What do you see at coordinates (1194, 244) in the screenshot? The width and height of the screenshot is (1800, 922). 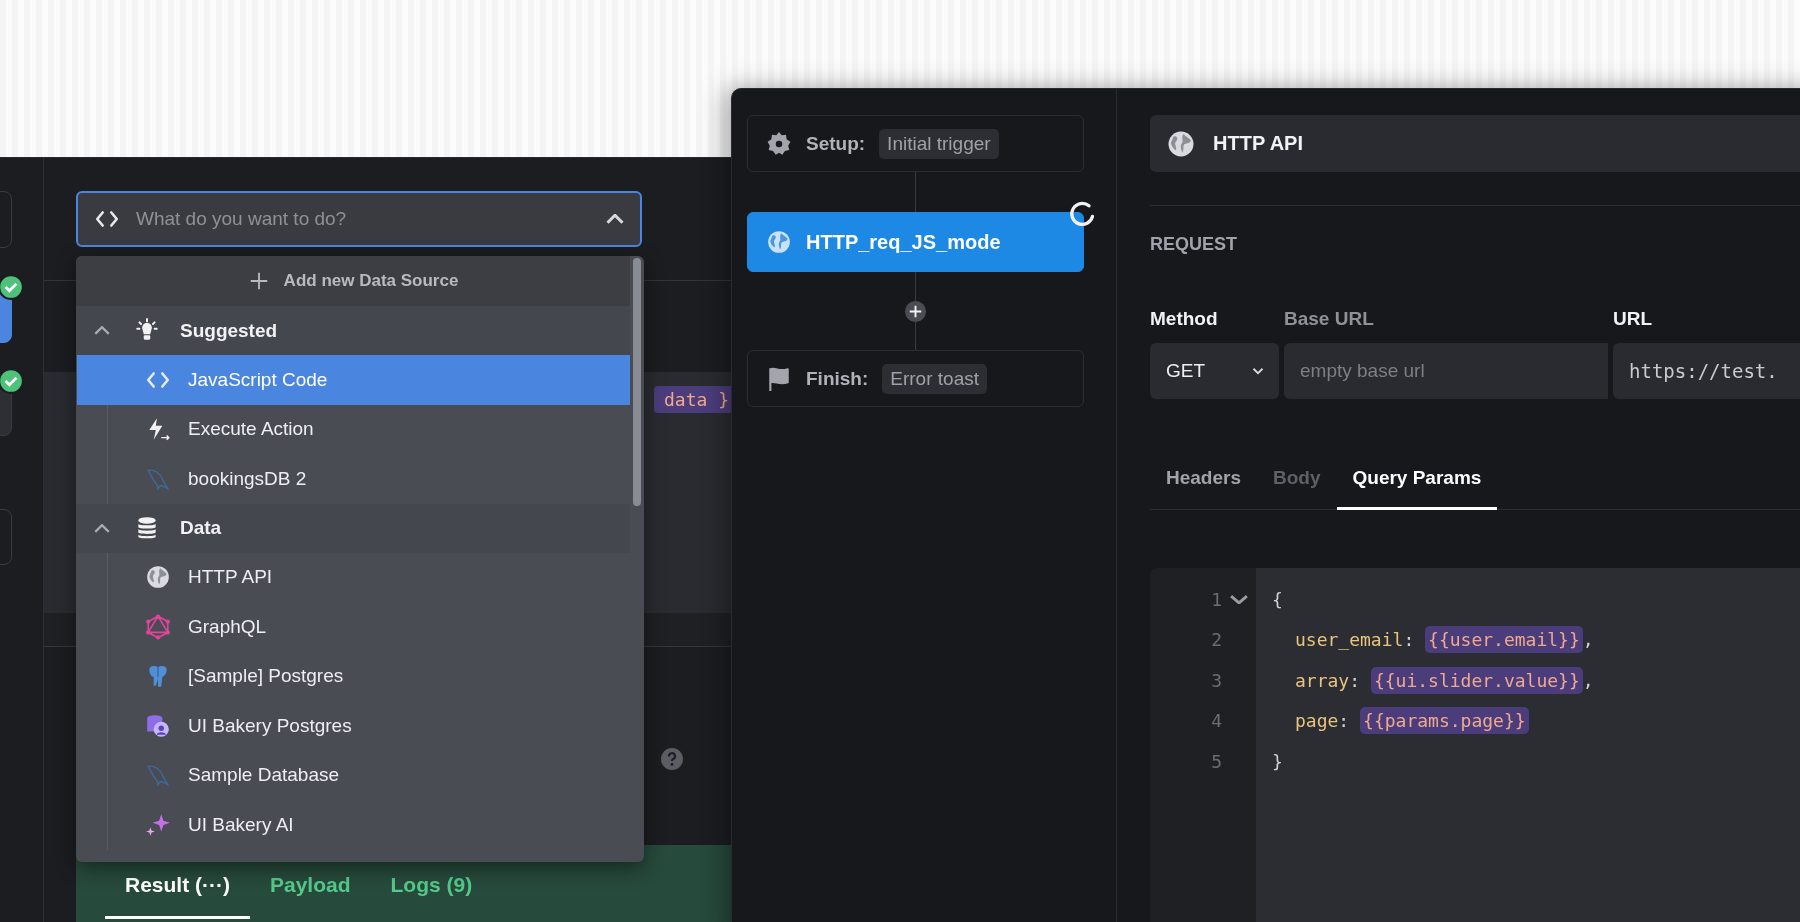 I see `section-heading: REQUEST` at bounding box center [1194, 244].